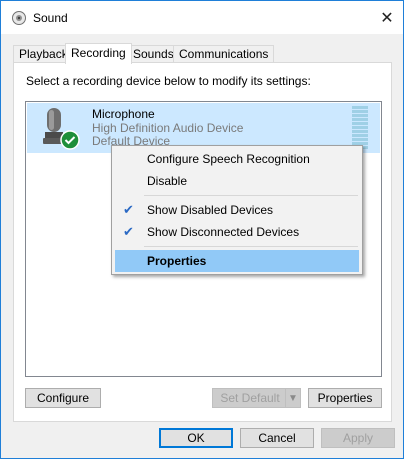  What do you see at coordinates (98, 53) in the screenshot?
I see `tab-recording: Recording` at bounding box center [98, 53].